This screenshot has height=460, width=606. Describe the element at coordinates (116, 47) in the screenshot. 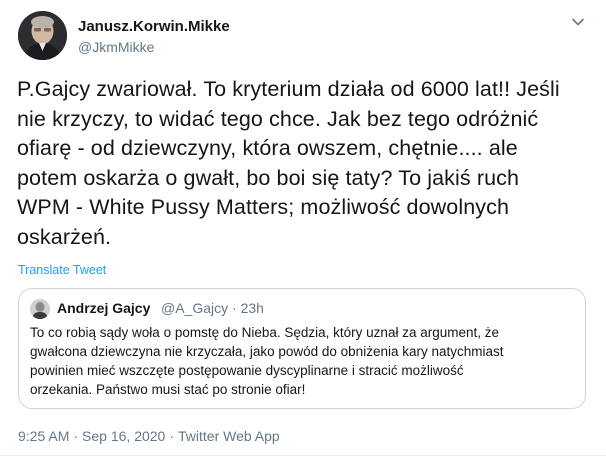

I see `author-handle: @JkmMikke` at that location.